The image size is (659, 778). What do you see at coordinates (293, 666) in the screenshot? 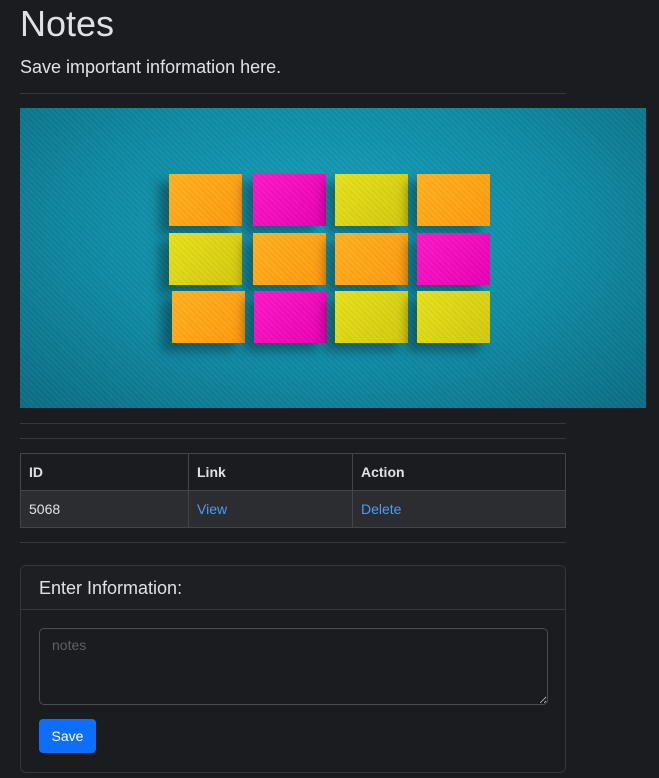
I see `notes-textarea` at bounding box center [293, 666].